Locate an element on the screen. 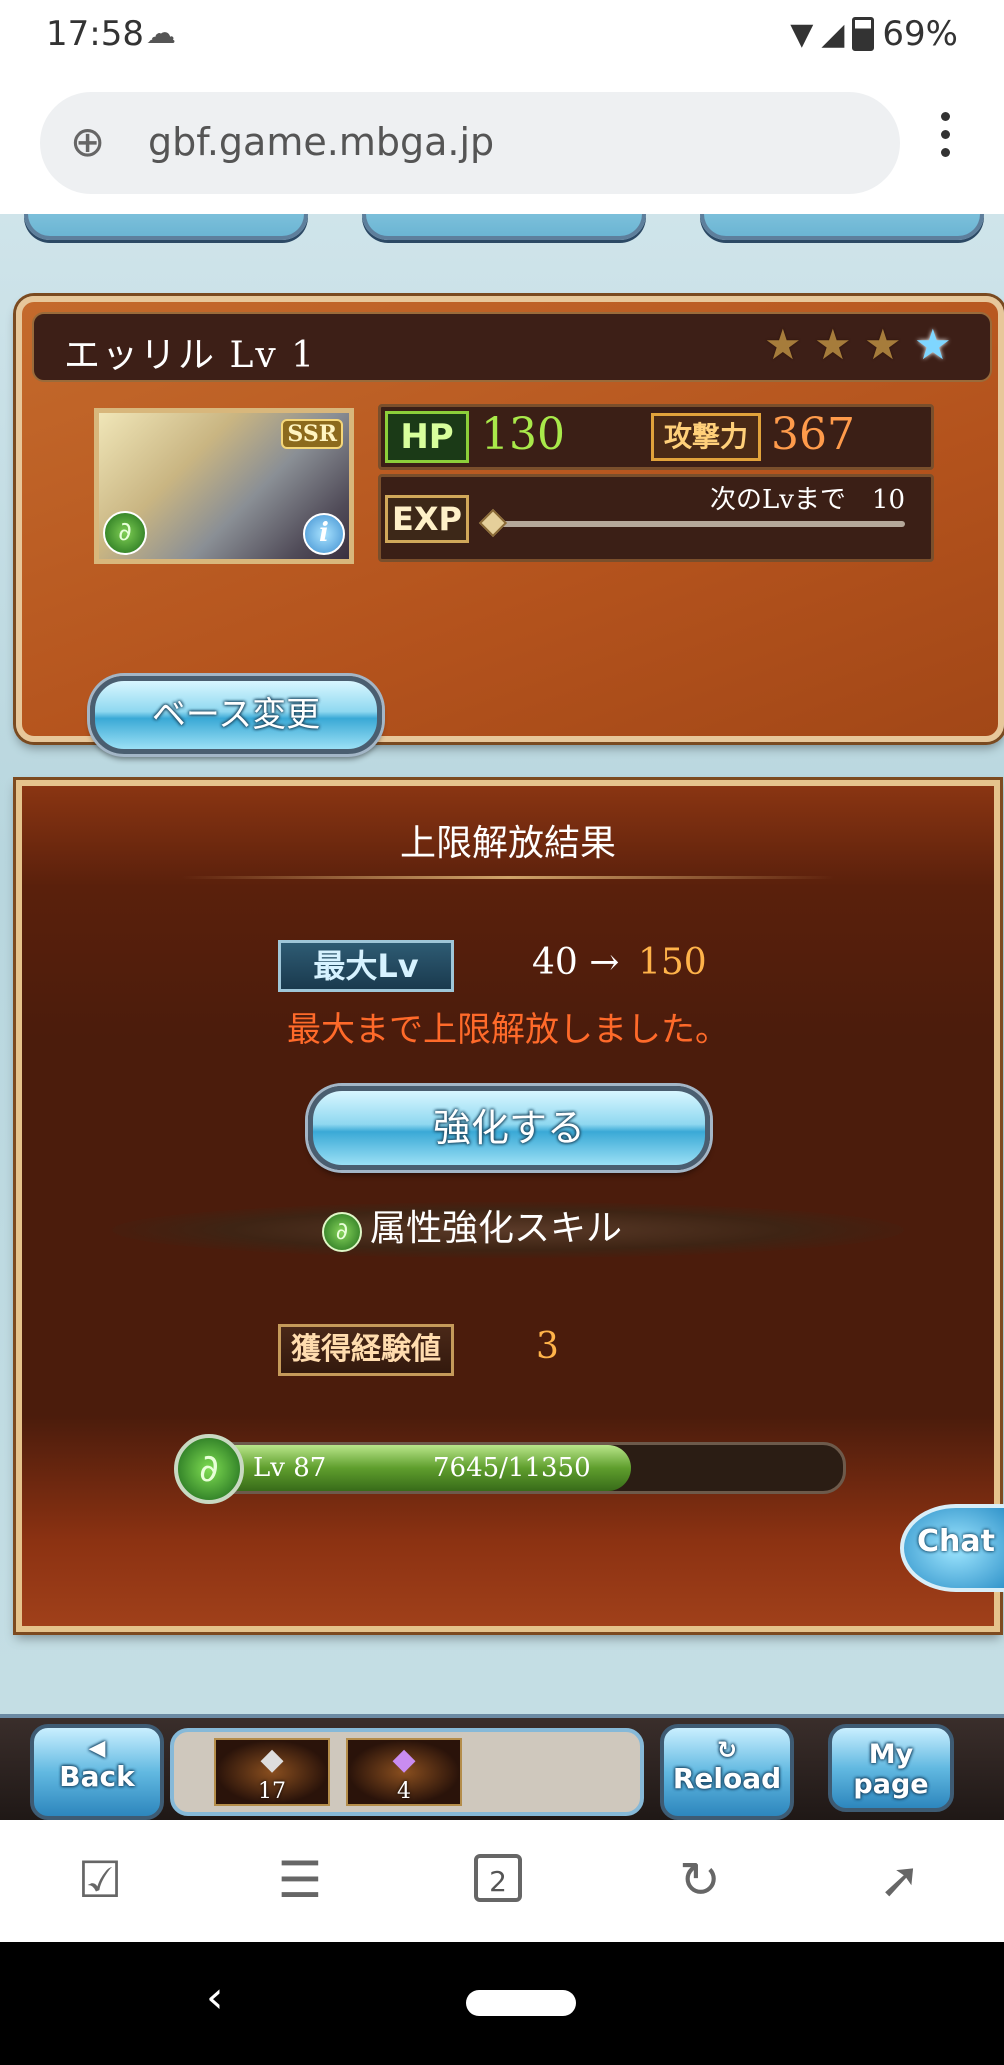  level-to: 150 is located at coordinates (672, 962).